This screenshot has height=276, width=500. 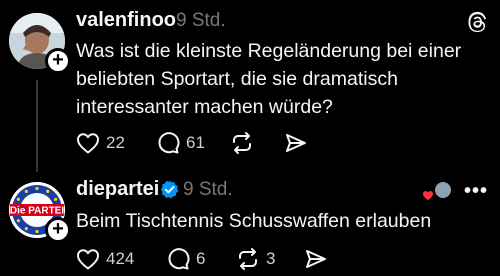 I want to click on more-dots-icon: •••, so click(x=476, y=191).